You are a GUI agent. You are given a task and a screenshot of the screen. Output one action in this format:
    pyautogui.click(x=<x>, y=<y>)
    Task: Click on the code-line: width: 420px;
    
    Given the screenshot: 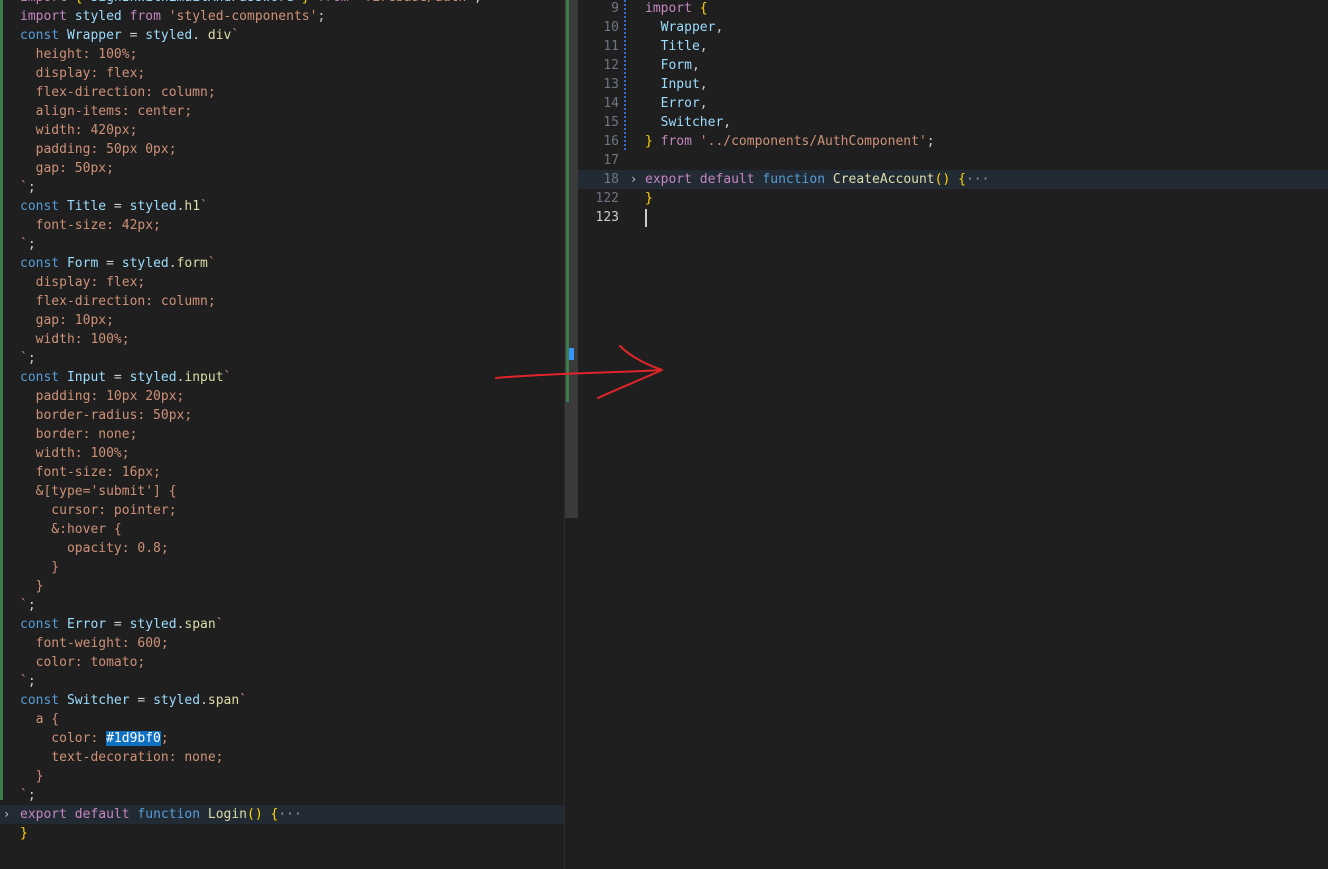 What is the action you would take?
    pyautogui.click(x=282, y=130)
    